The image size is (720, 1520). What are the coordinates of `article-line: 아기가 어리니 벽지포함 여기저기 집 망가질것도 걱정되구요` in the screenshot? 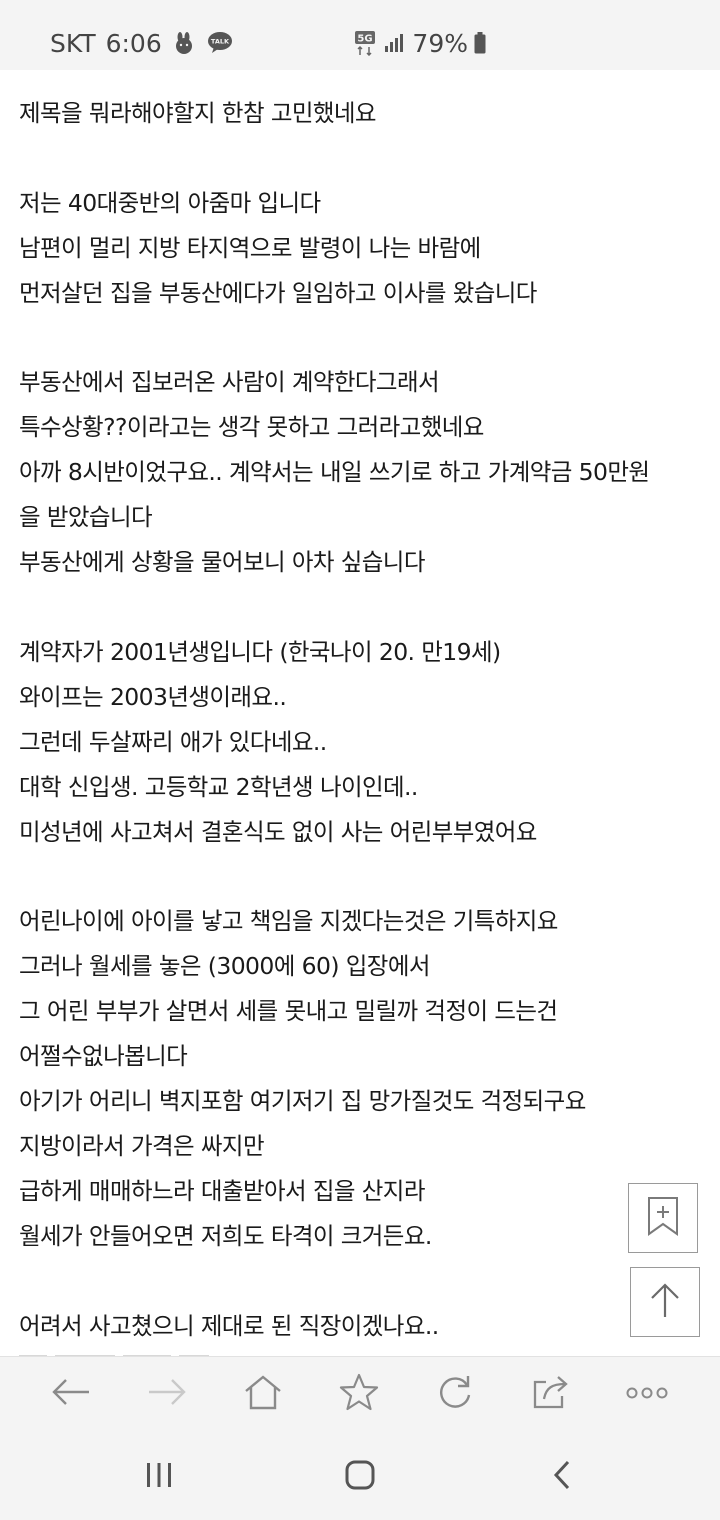 It's located at (302, 1101).